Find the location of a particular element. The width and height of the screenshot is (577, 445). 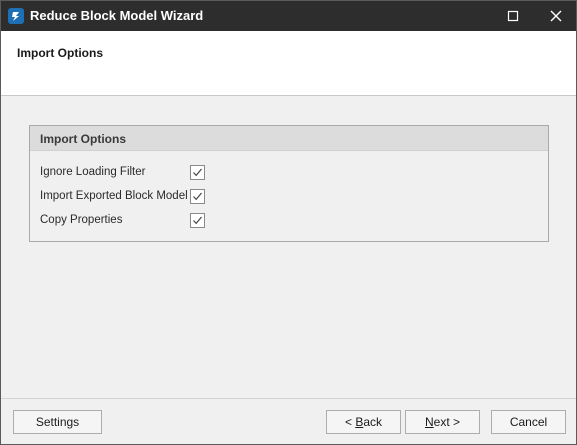

option-import-exported-block-model: Import Exported Block Model is located at coordinates (289, 197).